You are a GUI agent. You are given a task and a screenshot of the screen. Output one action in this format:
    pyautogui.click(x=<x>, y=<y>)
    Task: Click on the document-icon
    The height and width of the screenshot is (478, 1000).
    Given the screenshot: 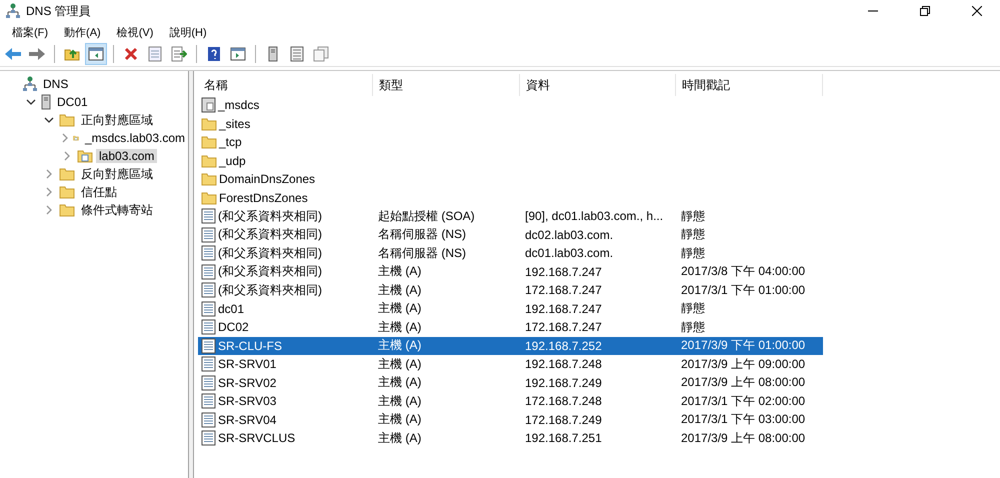 What is the action you would take?
    pyautogui.click(x=208, y=105)
    